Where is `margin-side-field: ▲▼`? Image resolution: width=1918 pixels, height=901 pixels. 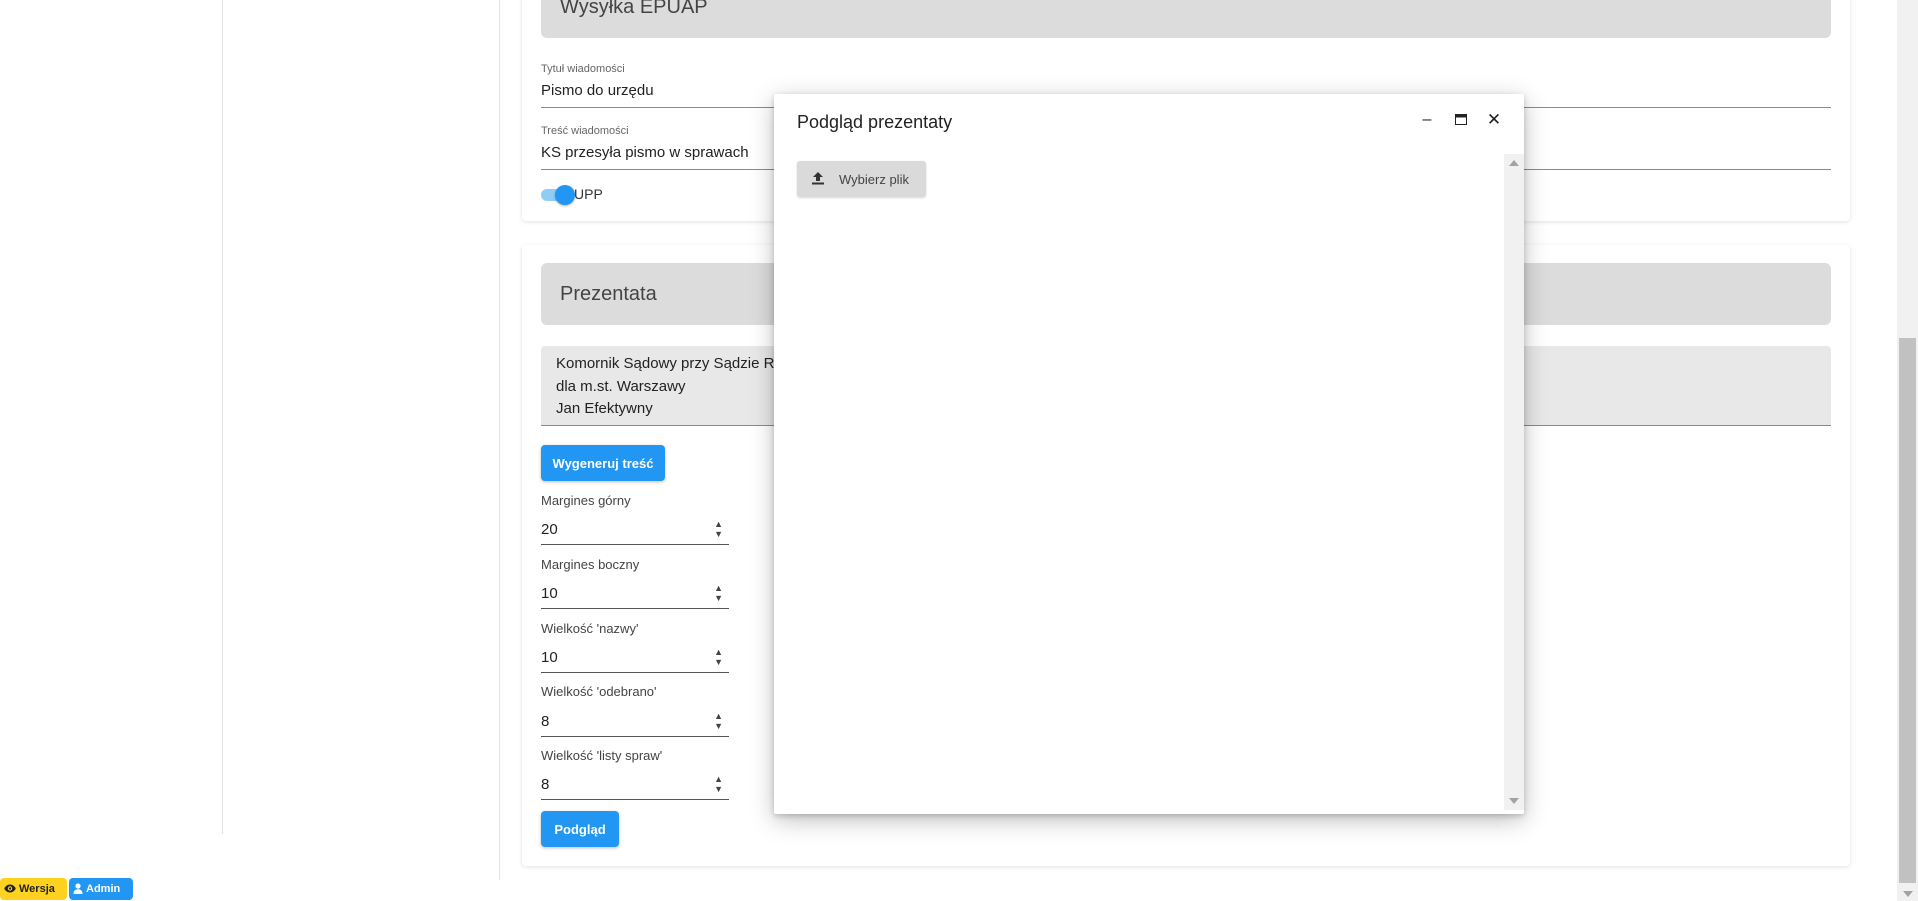 margin-side-field: ▲▼ is located at coordinates (635, 594).